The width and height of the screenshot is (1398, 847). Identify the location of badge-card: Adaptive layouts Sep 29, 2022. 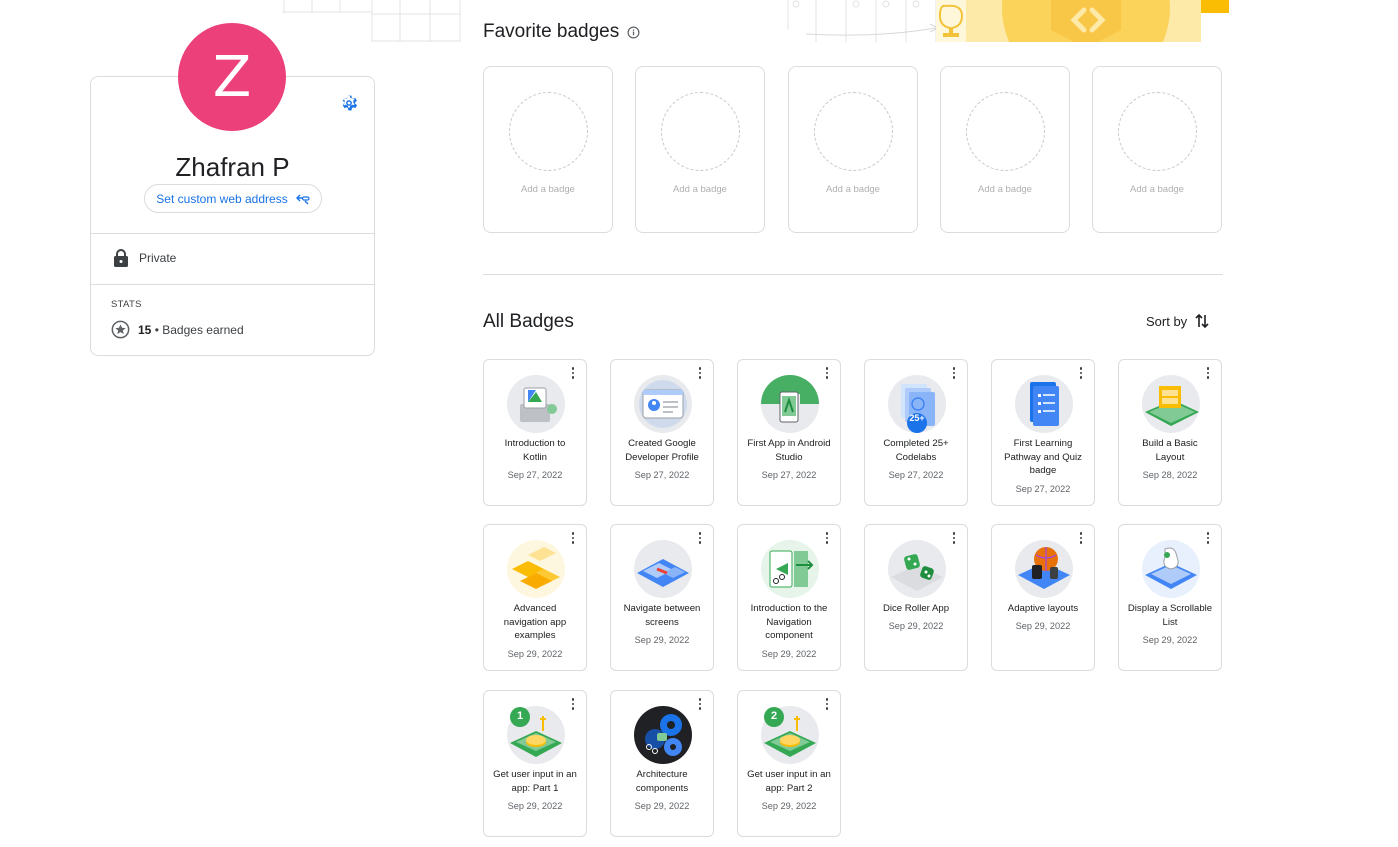
(1043, 597).